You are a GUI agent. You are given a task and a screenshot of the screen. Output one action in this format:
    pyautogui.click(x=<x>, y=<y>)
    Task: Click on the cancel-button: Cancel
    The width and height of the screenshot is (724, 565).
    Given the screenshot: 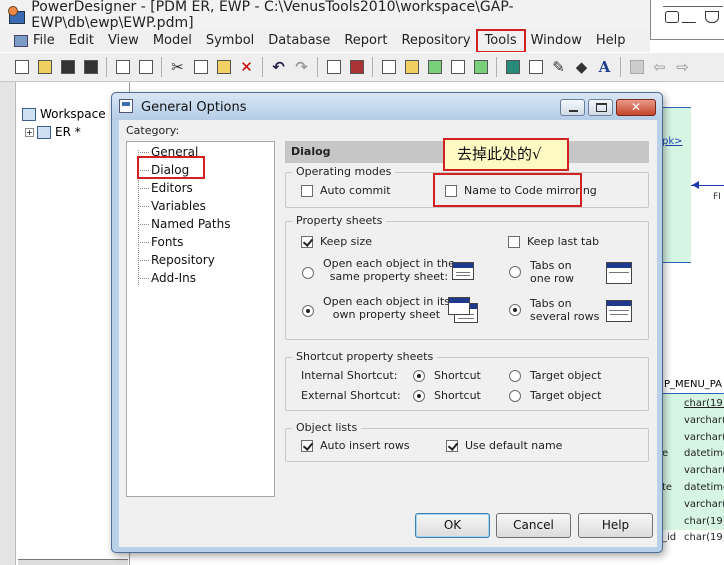 What is the action you would take?
    pyautogui.click(x=533, y=525)
    